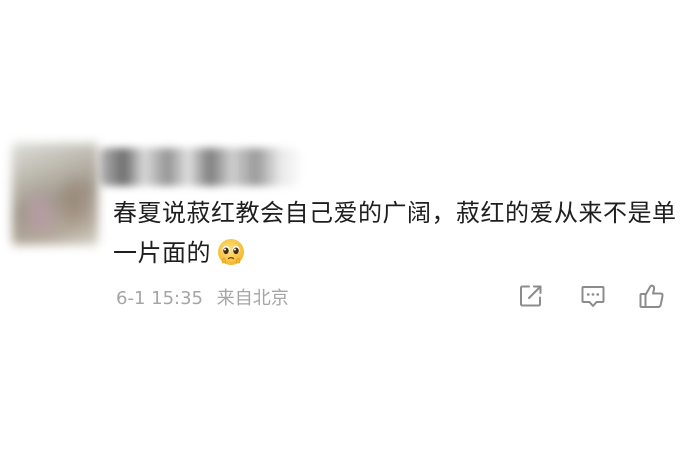  I want to click on comment-body: 春夏说菽红教会自己爱的广阔，菽红的爱从来不是单一片面的, so click(398, 233).